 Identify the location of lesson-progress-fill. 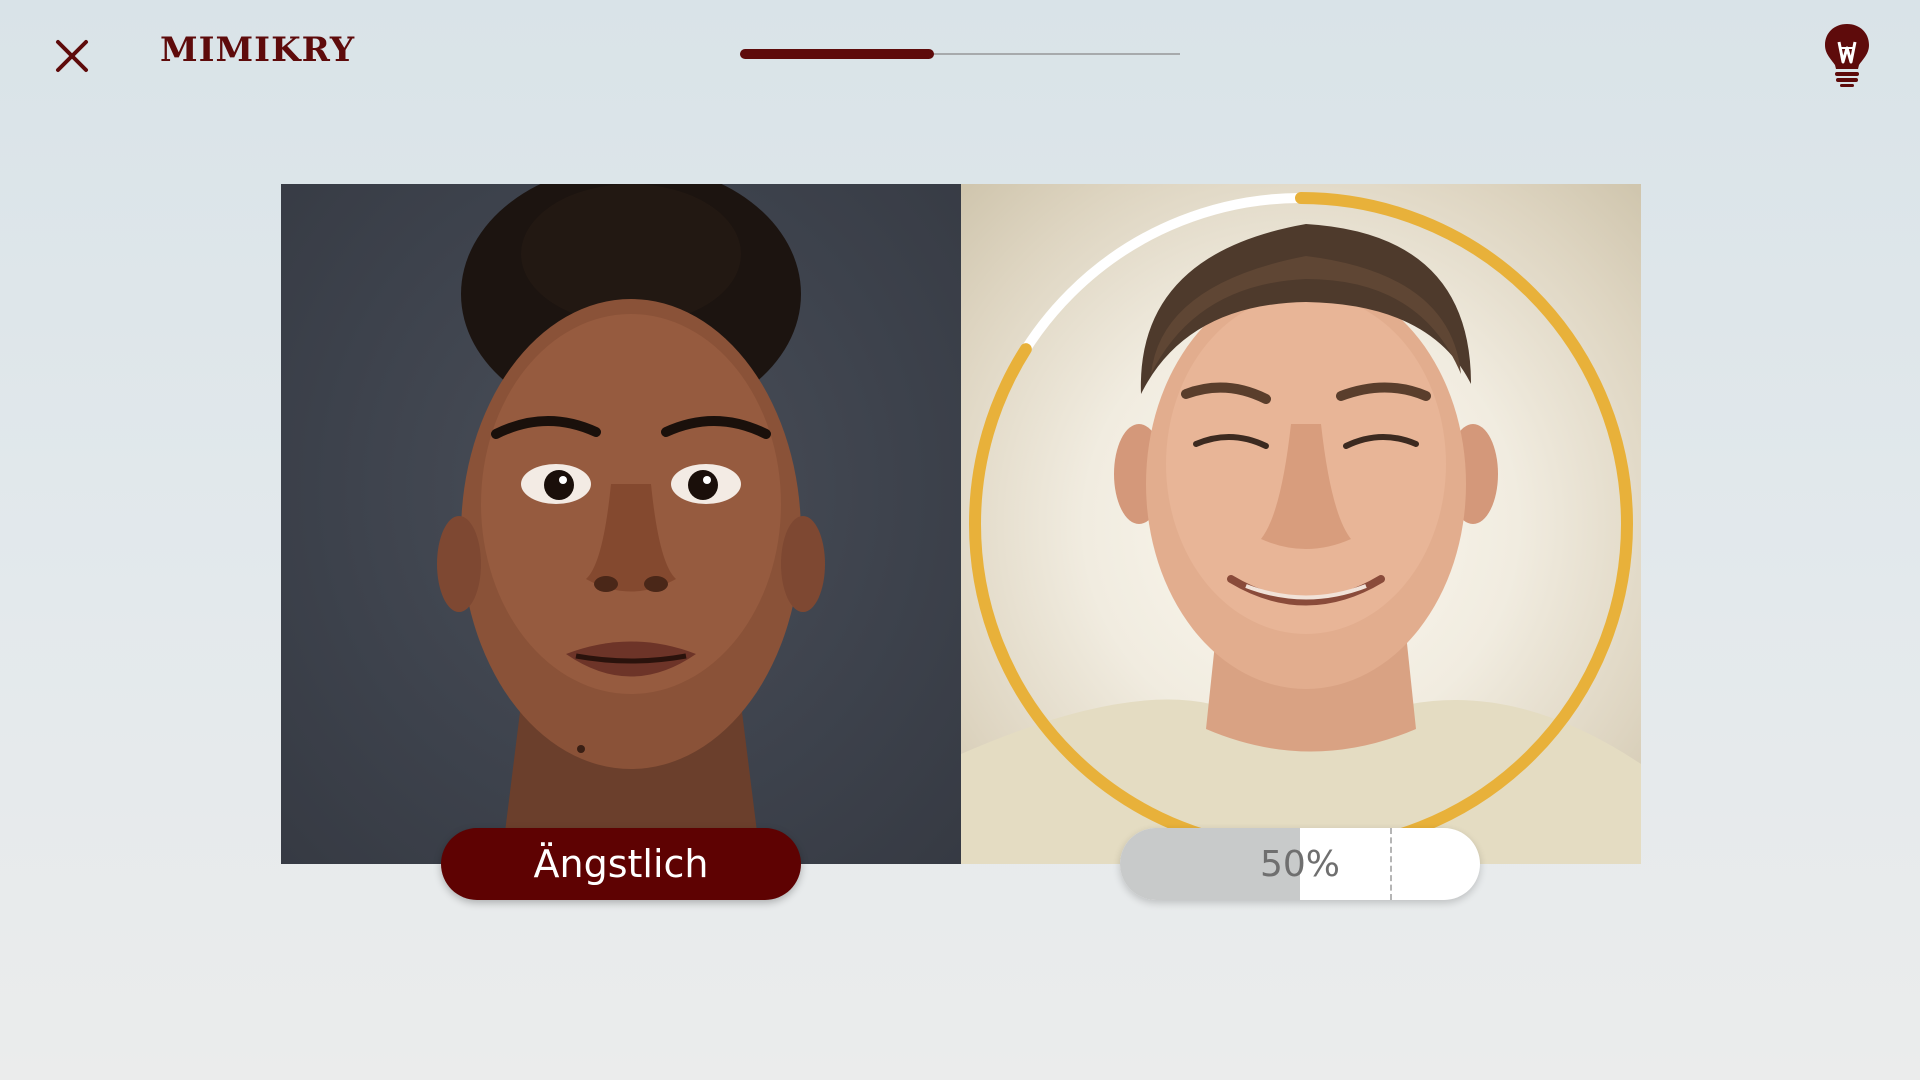
(837, 54).